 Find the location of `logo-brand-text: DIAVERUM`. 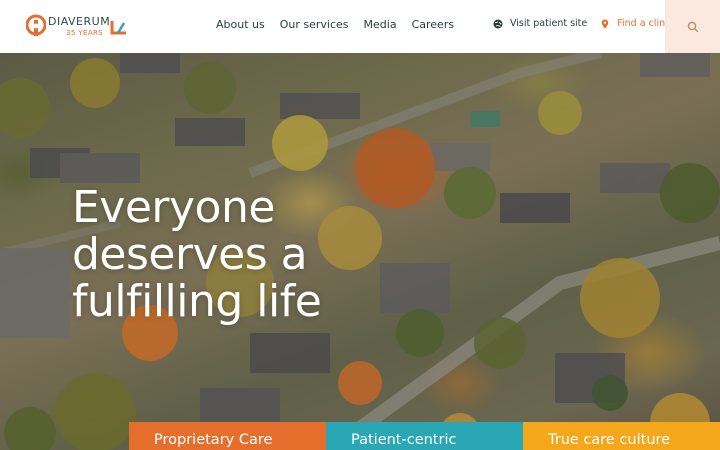

logo-brand-text: DIAVERUM is located at coordinates (79, 21).